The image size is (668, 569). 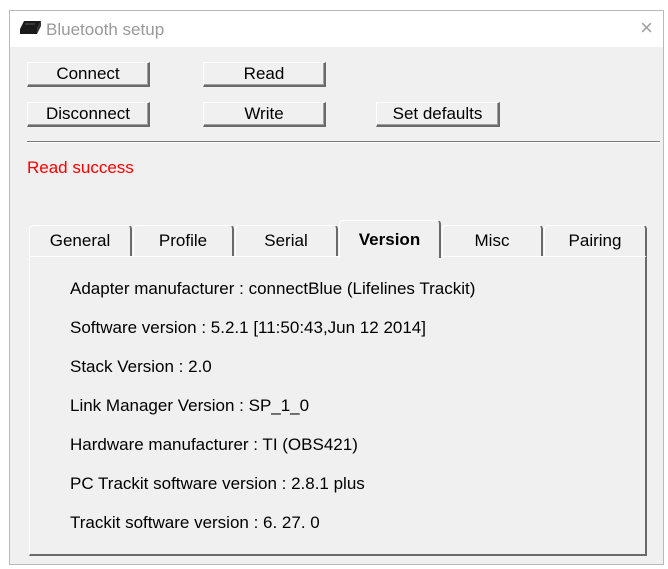 What do you see at coordinates (286, 241) in the screenshot?
I see `tab-serial: Serial` at bounding box center [286, 241].